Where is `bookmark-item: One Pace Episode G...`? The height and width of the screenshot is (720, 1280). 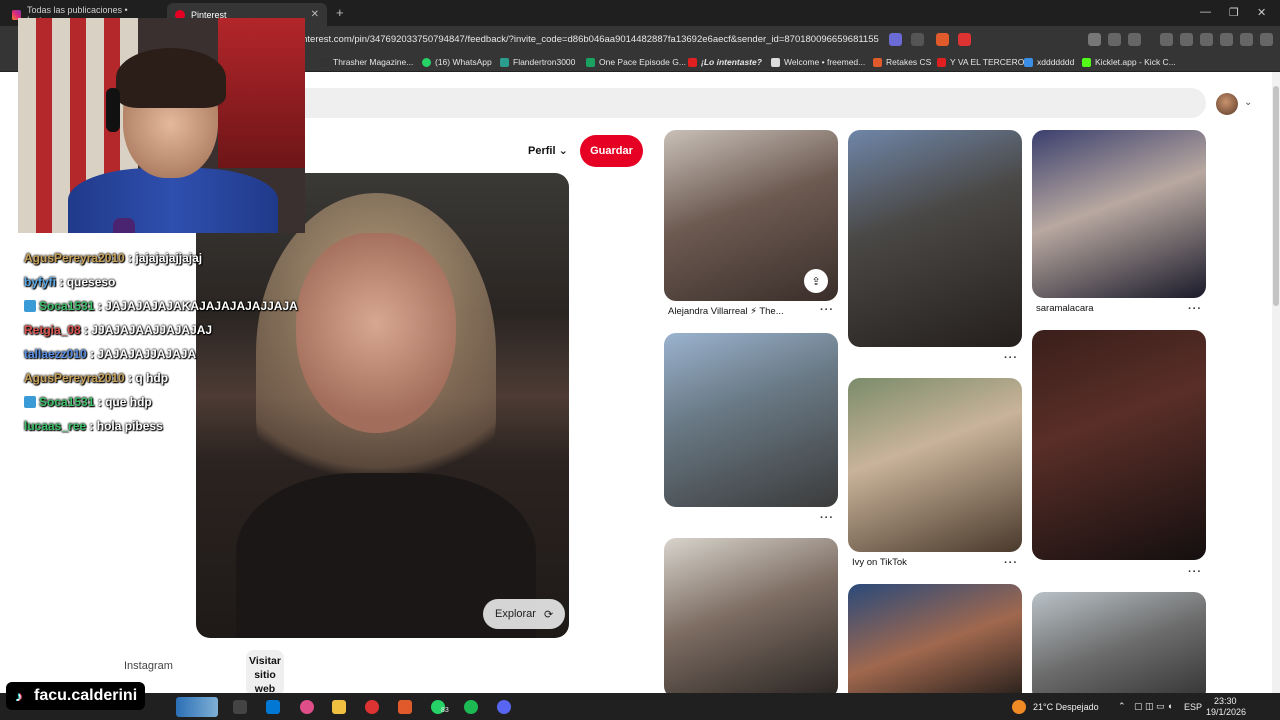
bookmark-item: One Pace Episode G... is located at coordinates (636, 62).